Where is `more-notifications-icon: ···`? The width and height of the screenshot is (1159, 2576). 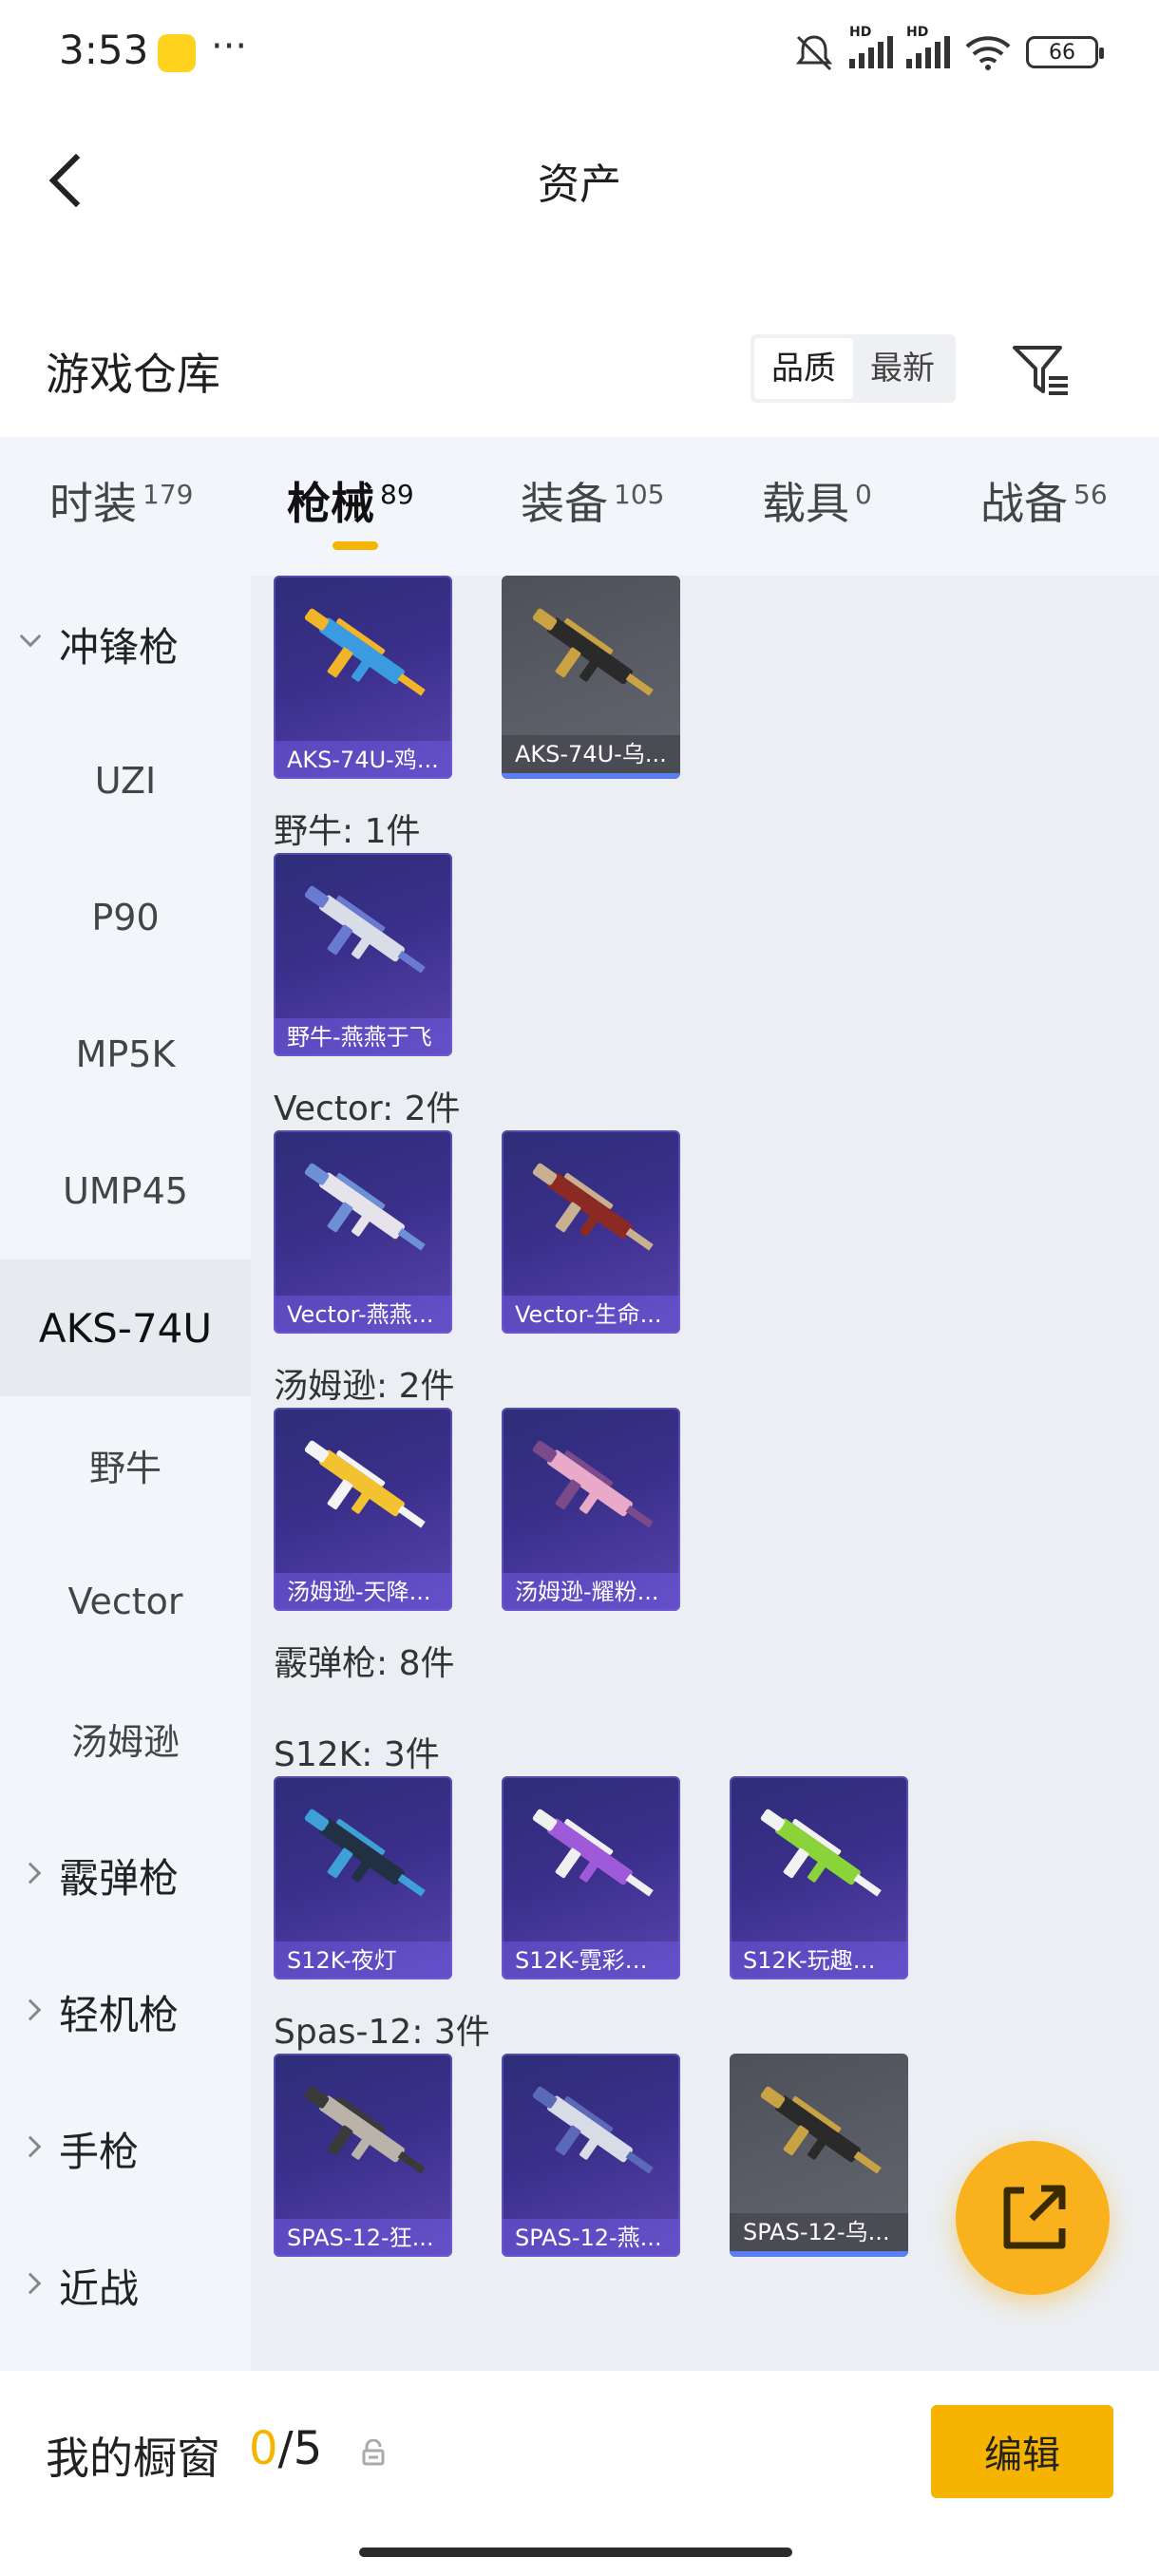 more-notifications-icon: ··· is located at coordinates (229, 46).